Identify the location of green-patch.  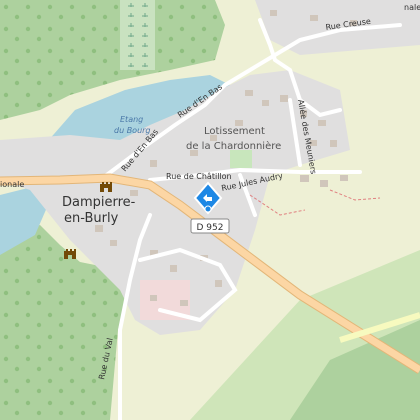
(241, 159).